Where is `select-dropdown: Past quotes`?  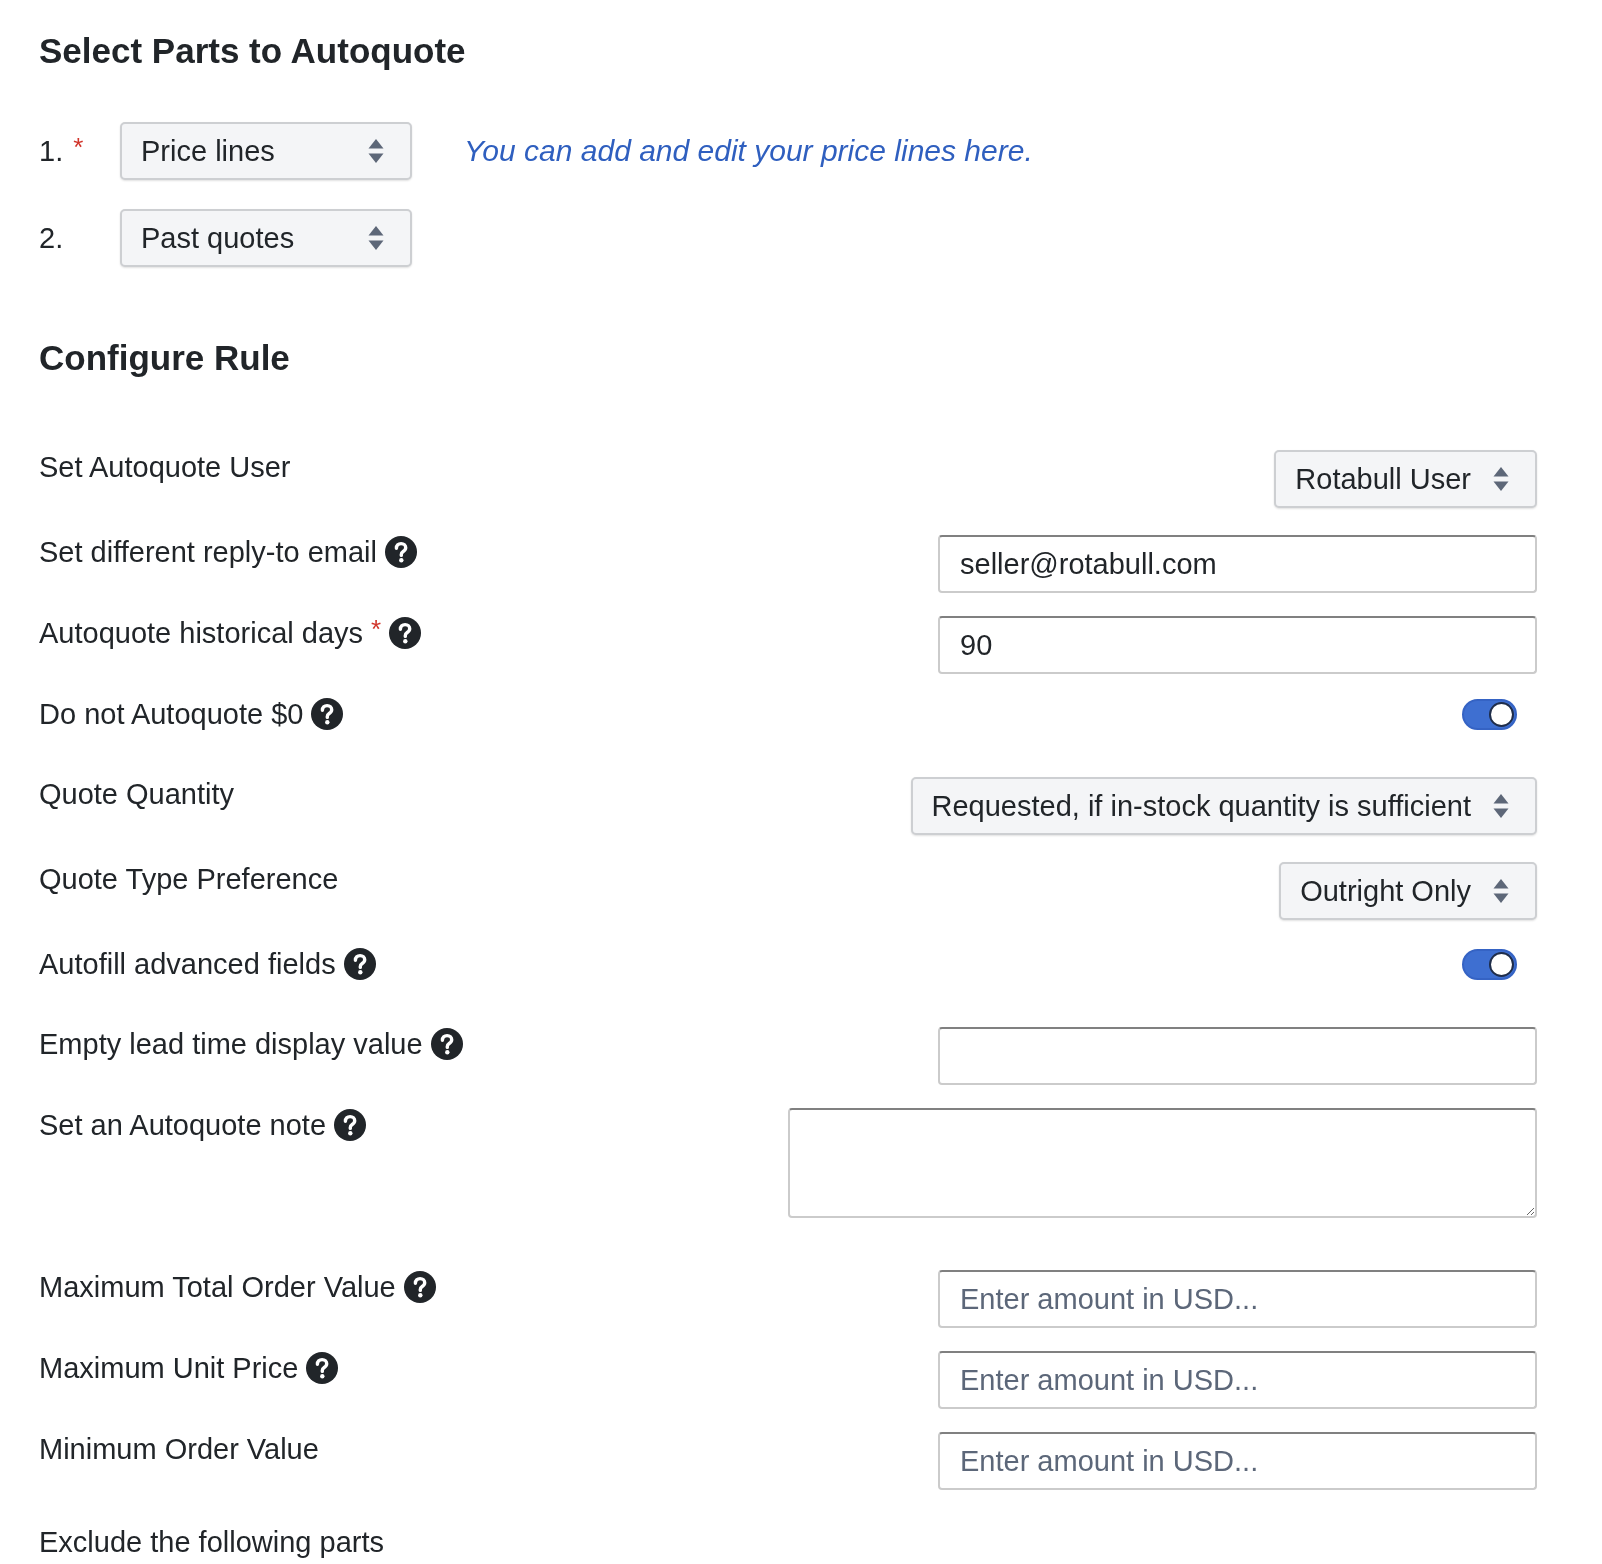
select-dropdown: Past quotes is located at coordinates (266, 238).